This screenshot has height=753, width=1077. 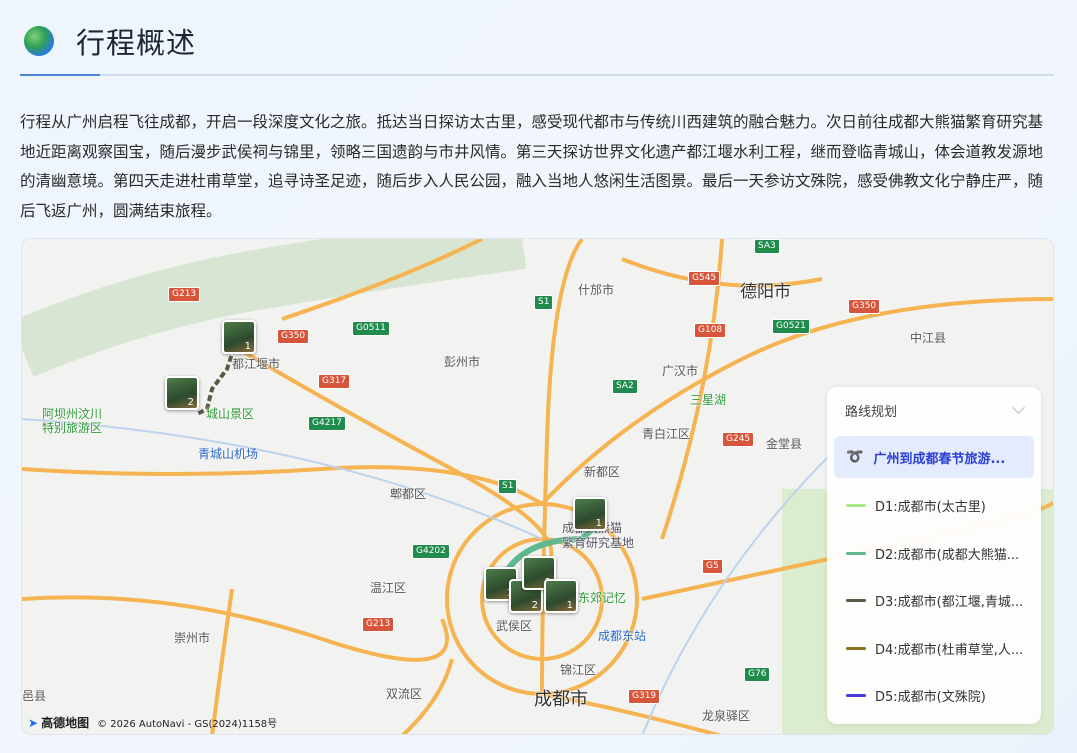 I want to click on highway-shield: G317, so click(x=334, y=381).